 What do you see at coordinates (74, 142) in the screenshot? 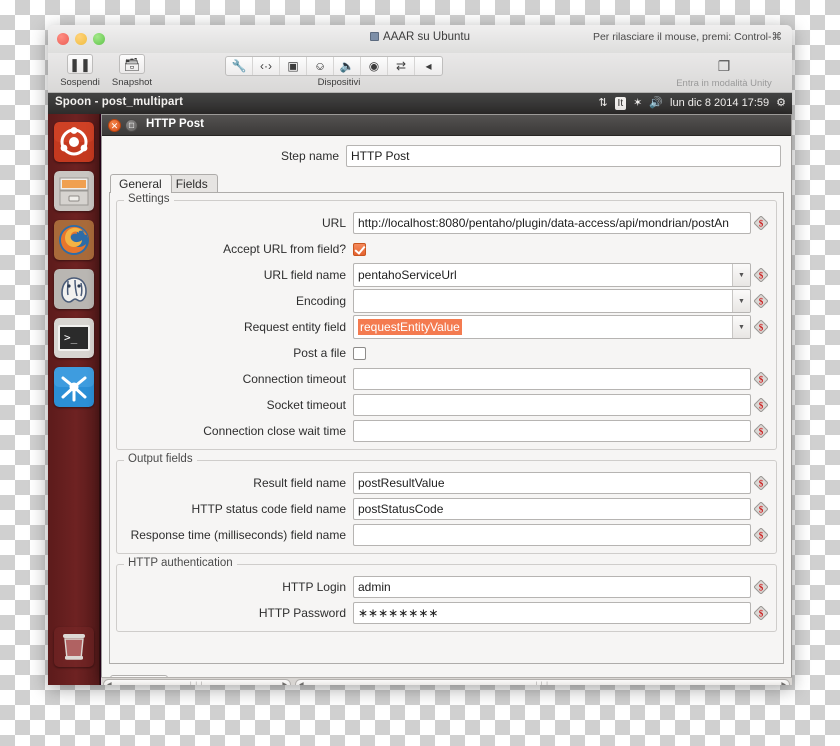
I see `ubuntu-dash-icon` at bounding box center [74, 142].